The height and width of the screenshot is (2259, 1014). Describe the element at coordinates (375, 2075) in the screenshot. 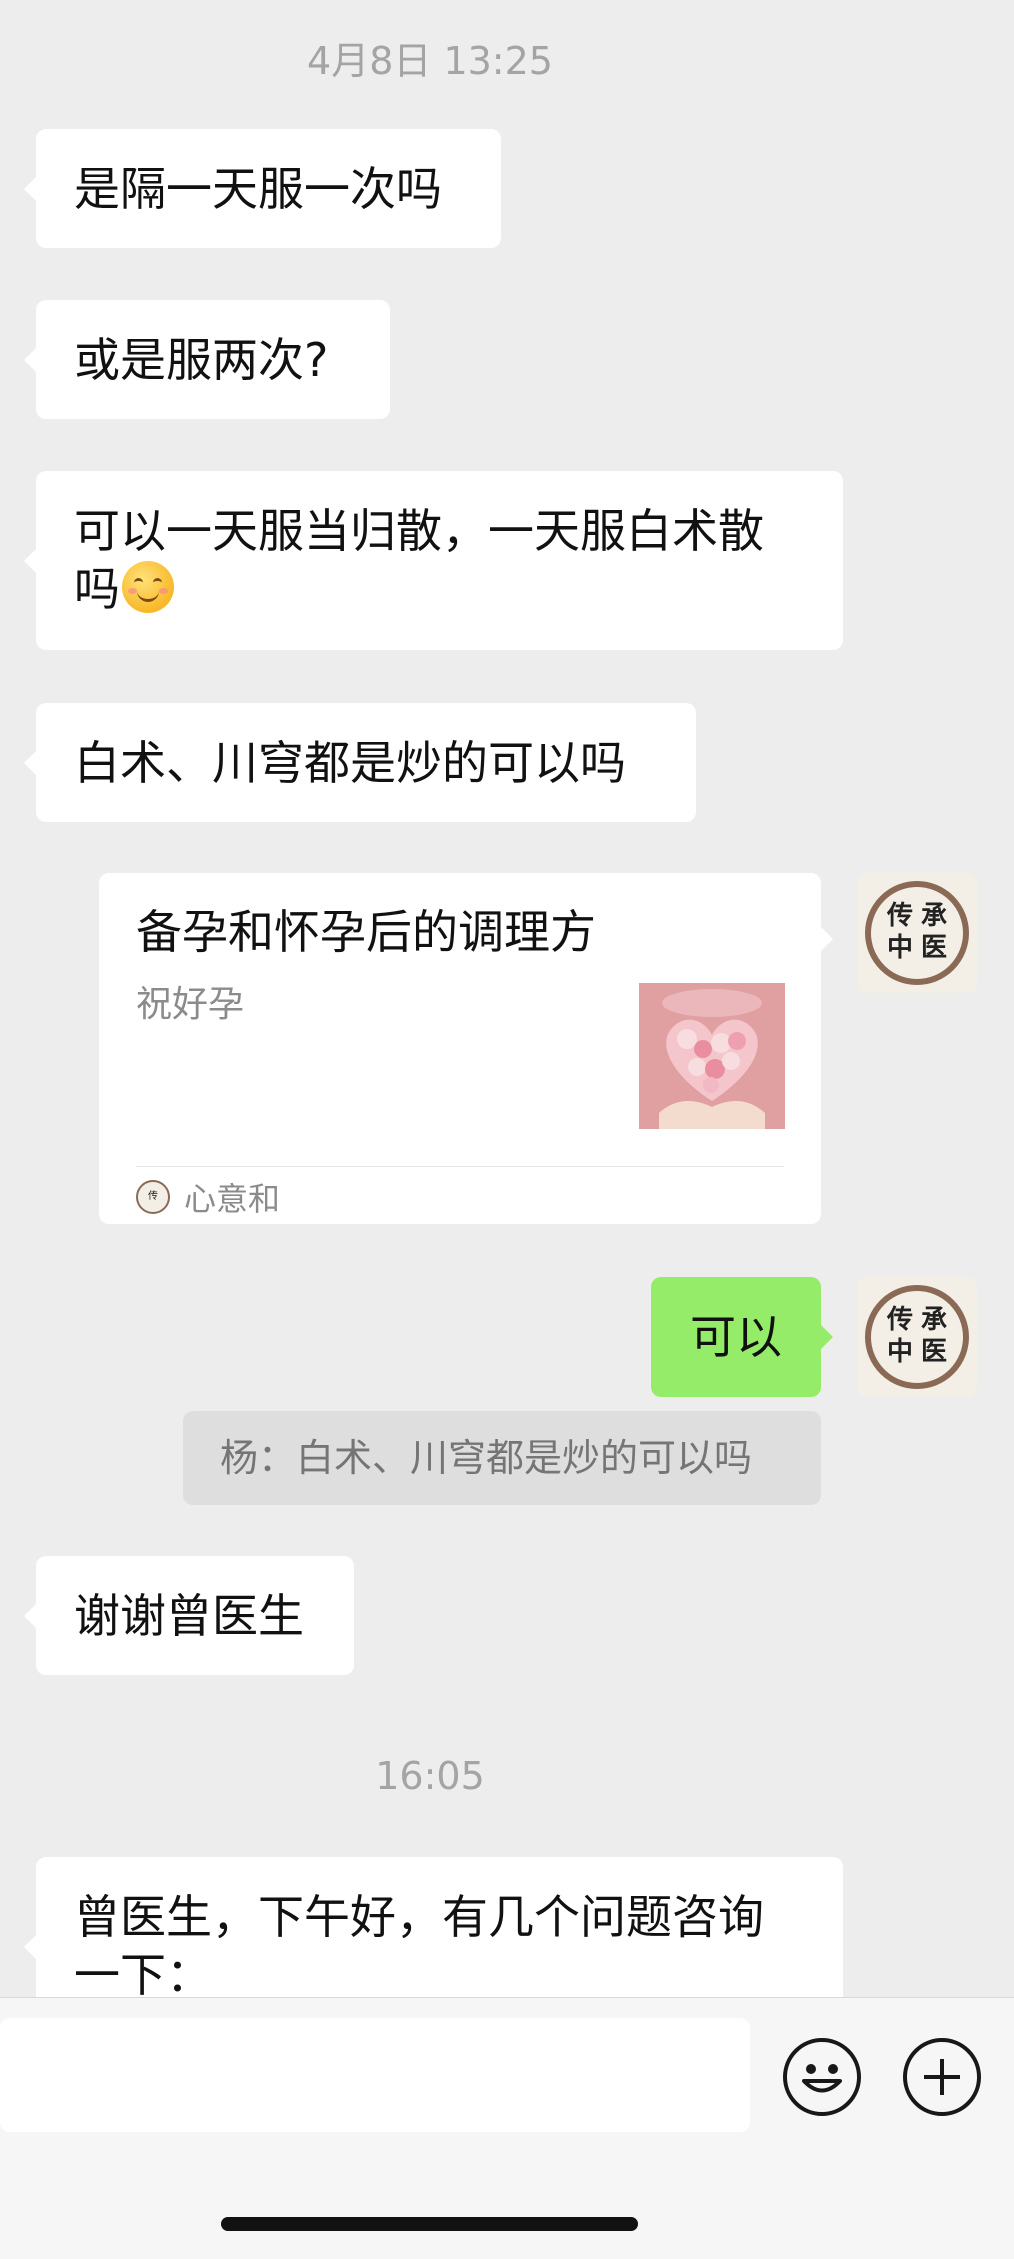

I see `message-input` at that location.